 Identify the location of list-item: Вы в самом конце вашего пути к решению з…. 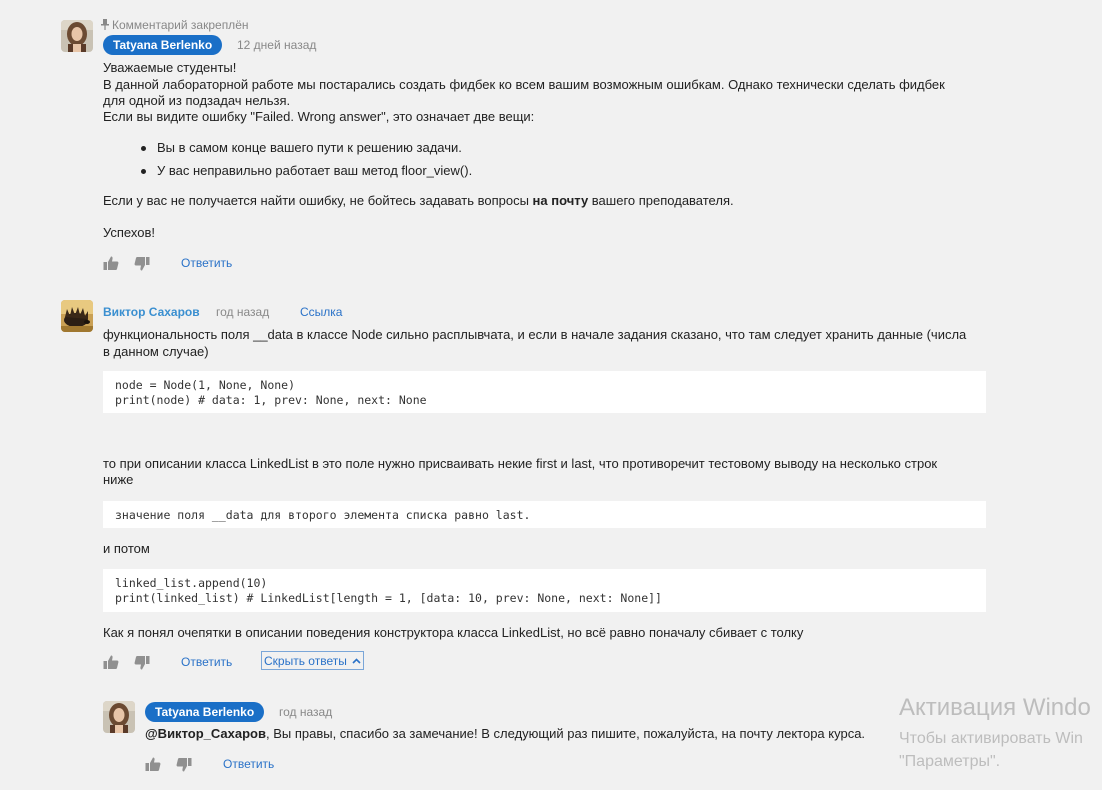
(296, 148).